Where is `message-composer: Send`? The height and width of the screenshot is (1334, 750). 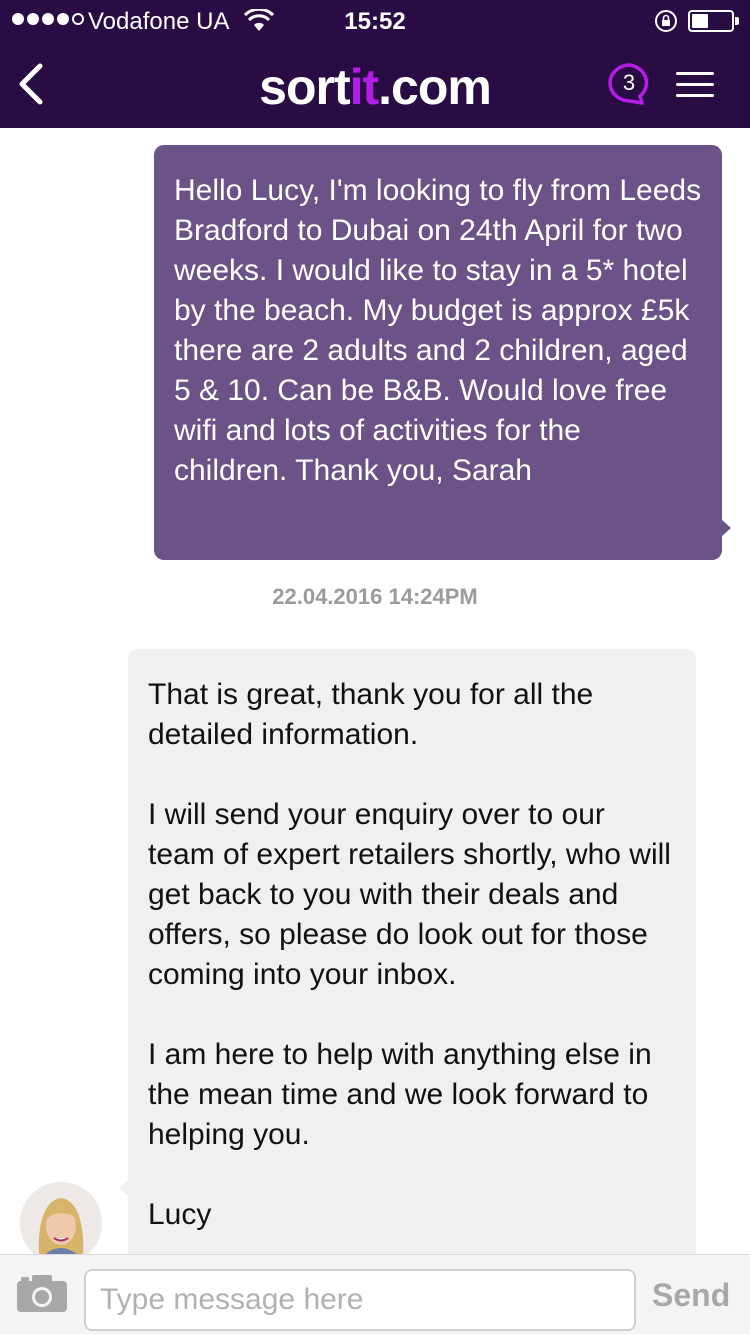 message-composer: Send is located at coordinates (375, 1294).